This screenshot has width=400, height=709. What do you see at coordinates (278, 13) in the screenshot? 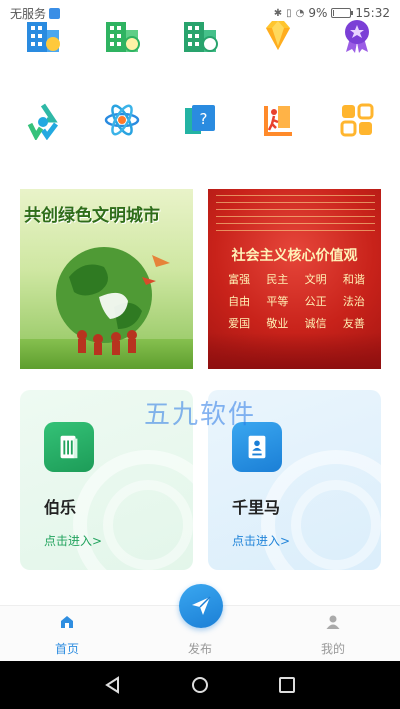
I see `bluetooth-icon: ✱` at bounding box center [278, 13].